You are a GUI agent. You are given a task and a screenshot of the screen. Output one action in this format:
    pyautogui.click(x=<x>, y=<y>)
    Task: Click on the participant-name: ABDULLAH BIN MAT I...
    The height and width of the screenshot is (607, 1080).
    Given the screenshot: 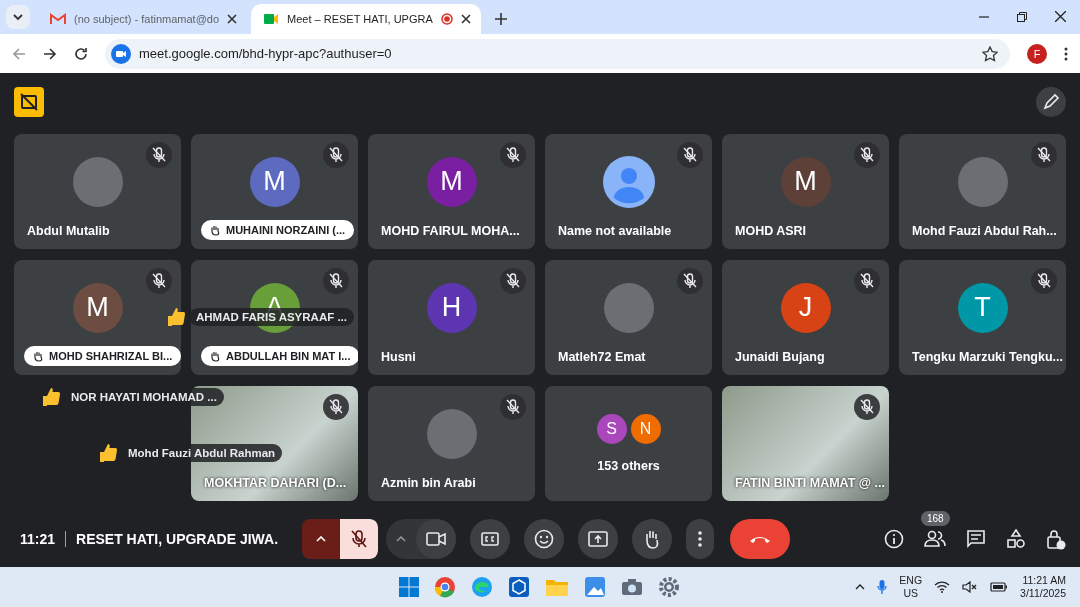 What is the action you would take?
    pyautogui.click(x=288, y=356)
    